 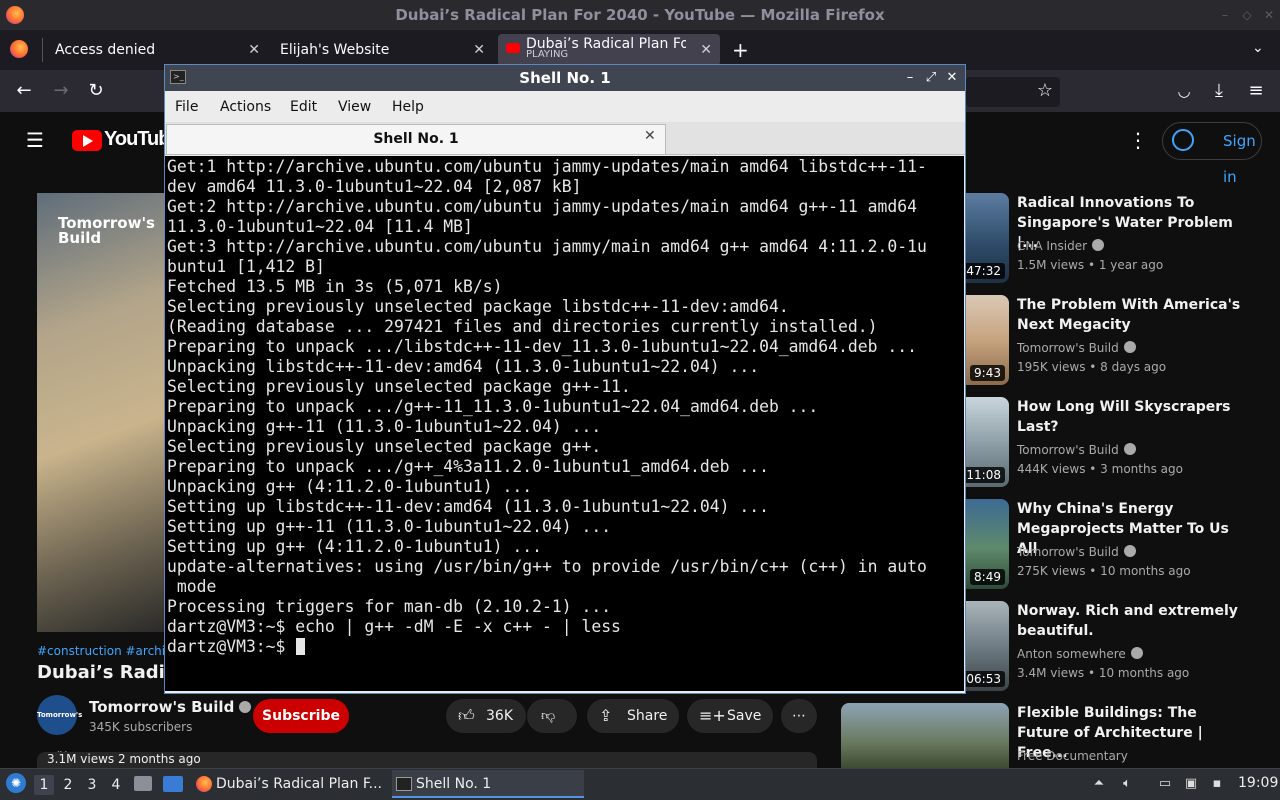 I want to click on channel-name: Tomorrow's Build, so click(x=170, y=707).